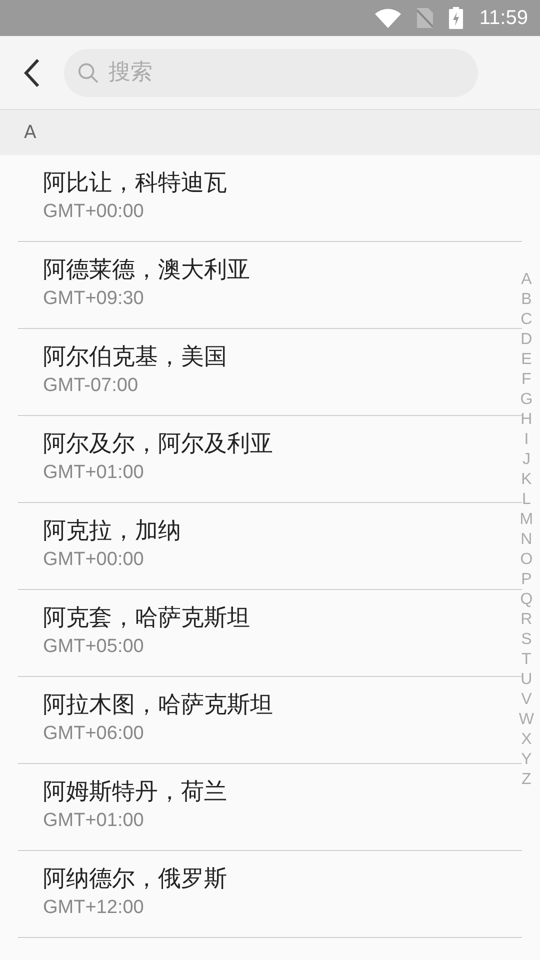 This screenshot has height=960, width=540. What do you see at coordinates (388, 18) in the screenshot?
I see `wifi-icon` at bounding box center [388, 18].